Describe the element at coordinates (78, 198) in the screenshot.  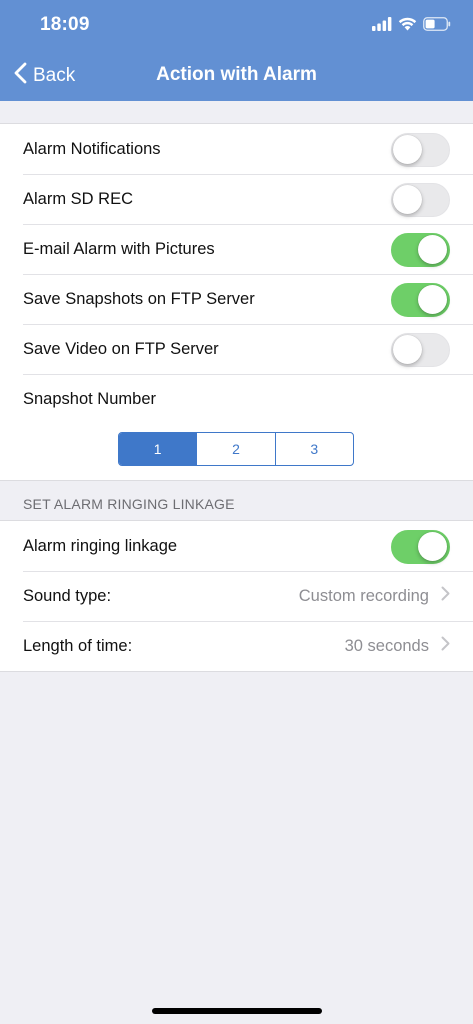
I see `alarm-sd-rec-label: Alarm SD REC` at that location.